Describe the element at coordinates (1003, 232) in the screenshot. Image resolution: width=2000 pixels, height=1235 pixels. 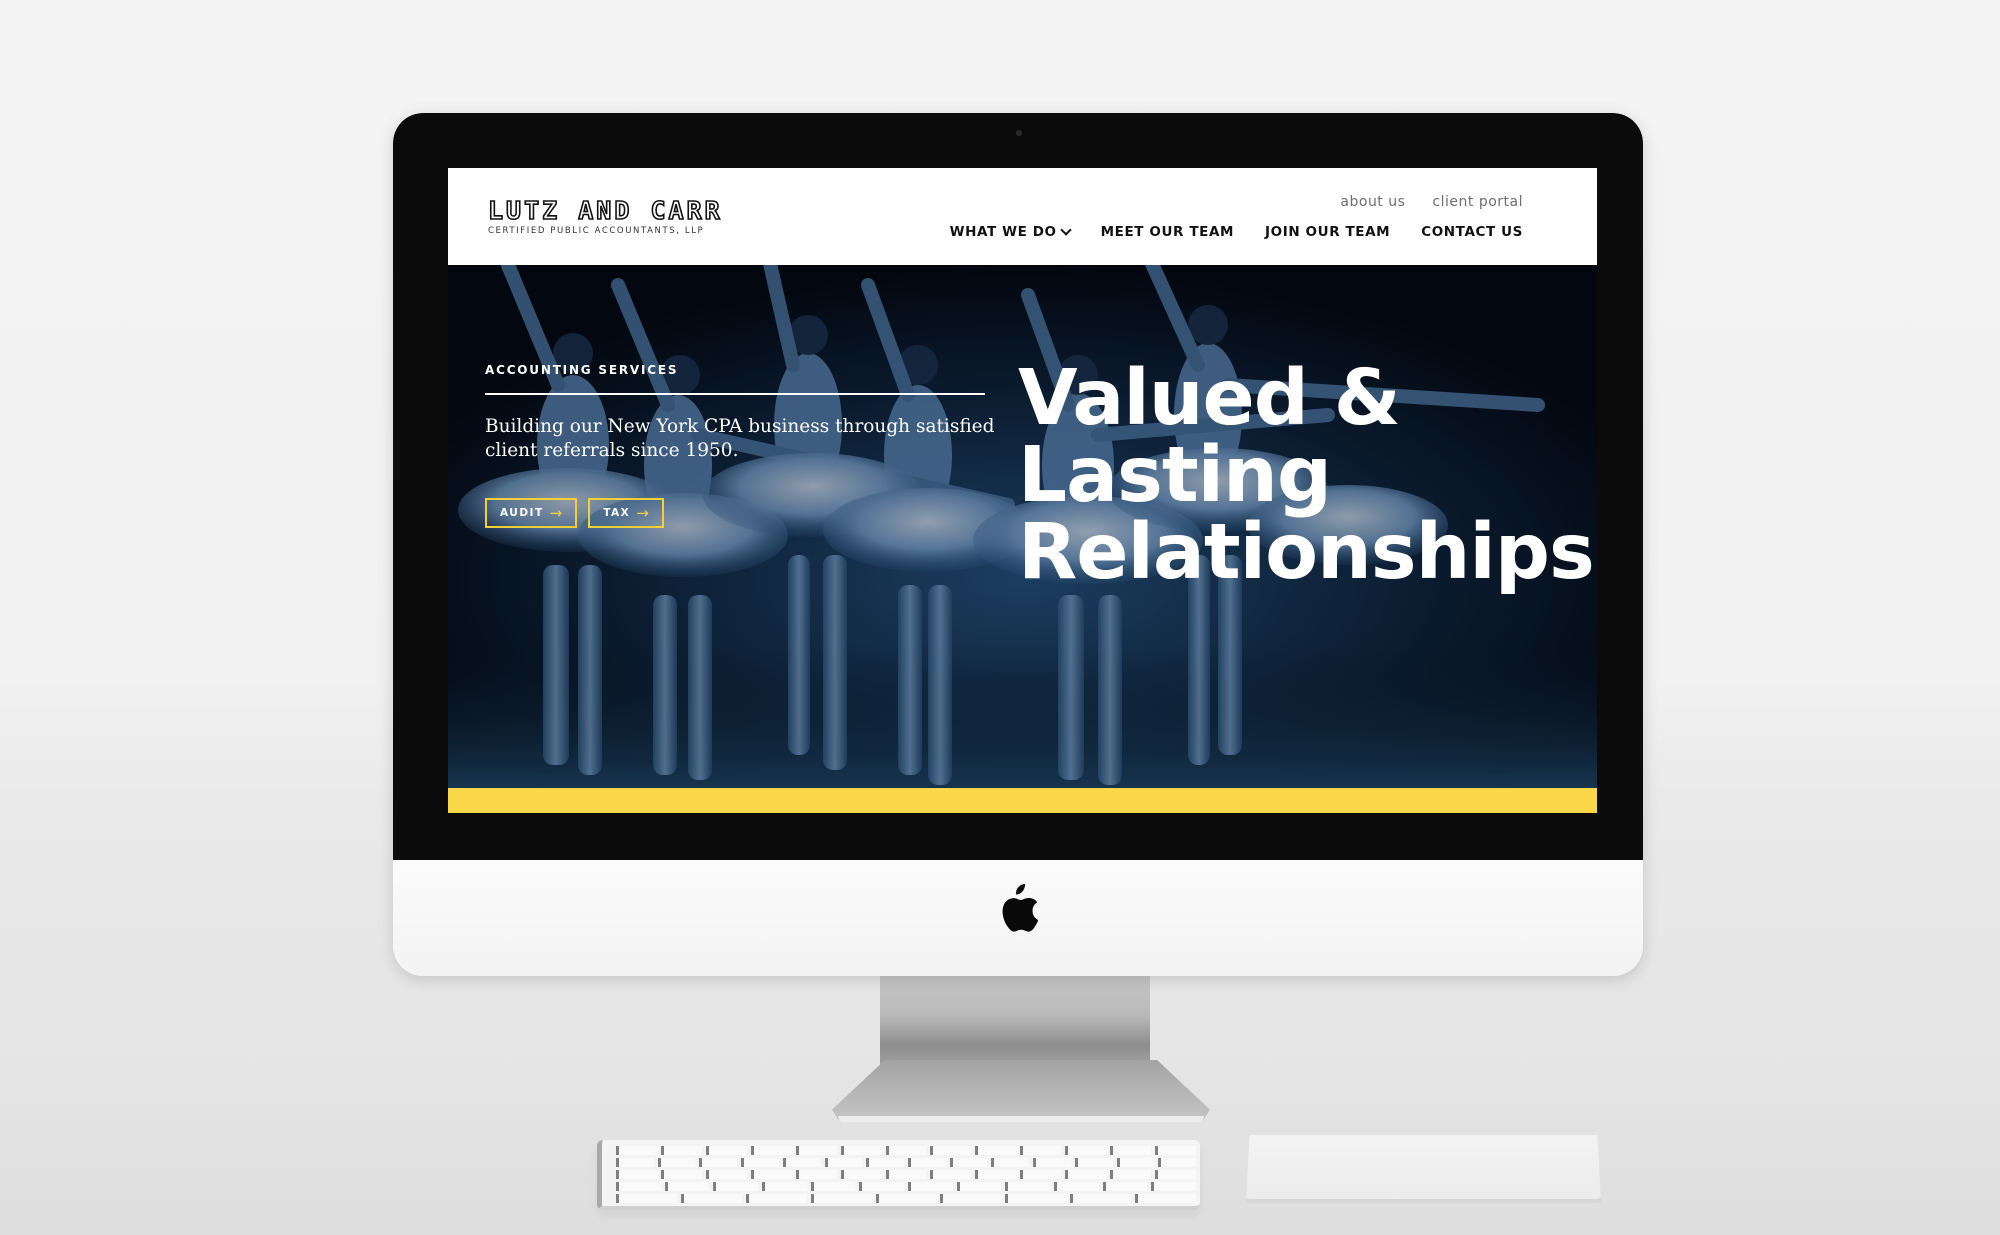
I see `nav-what-we-do-label: WHAT WE DO` at that location.